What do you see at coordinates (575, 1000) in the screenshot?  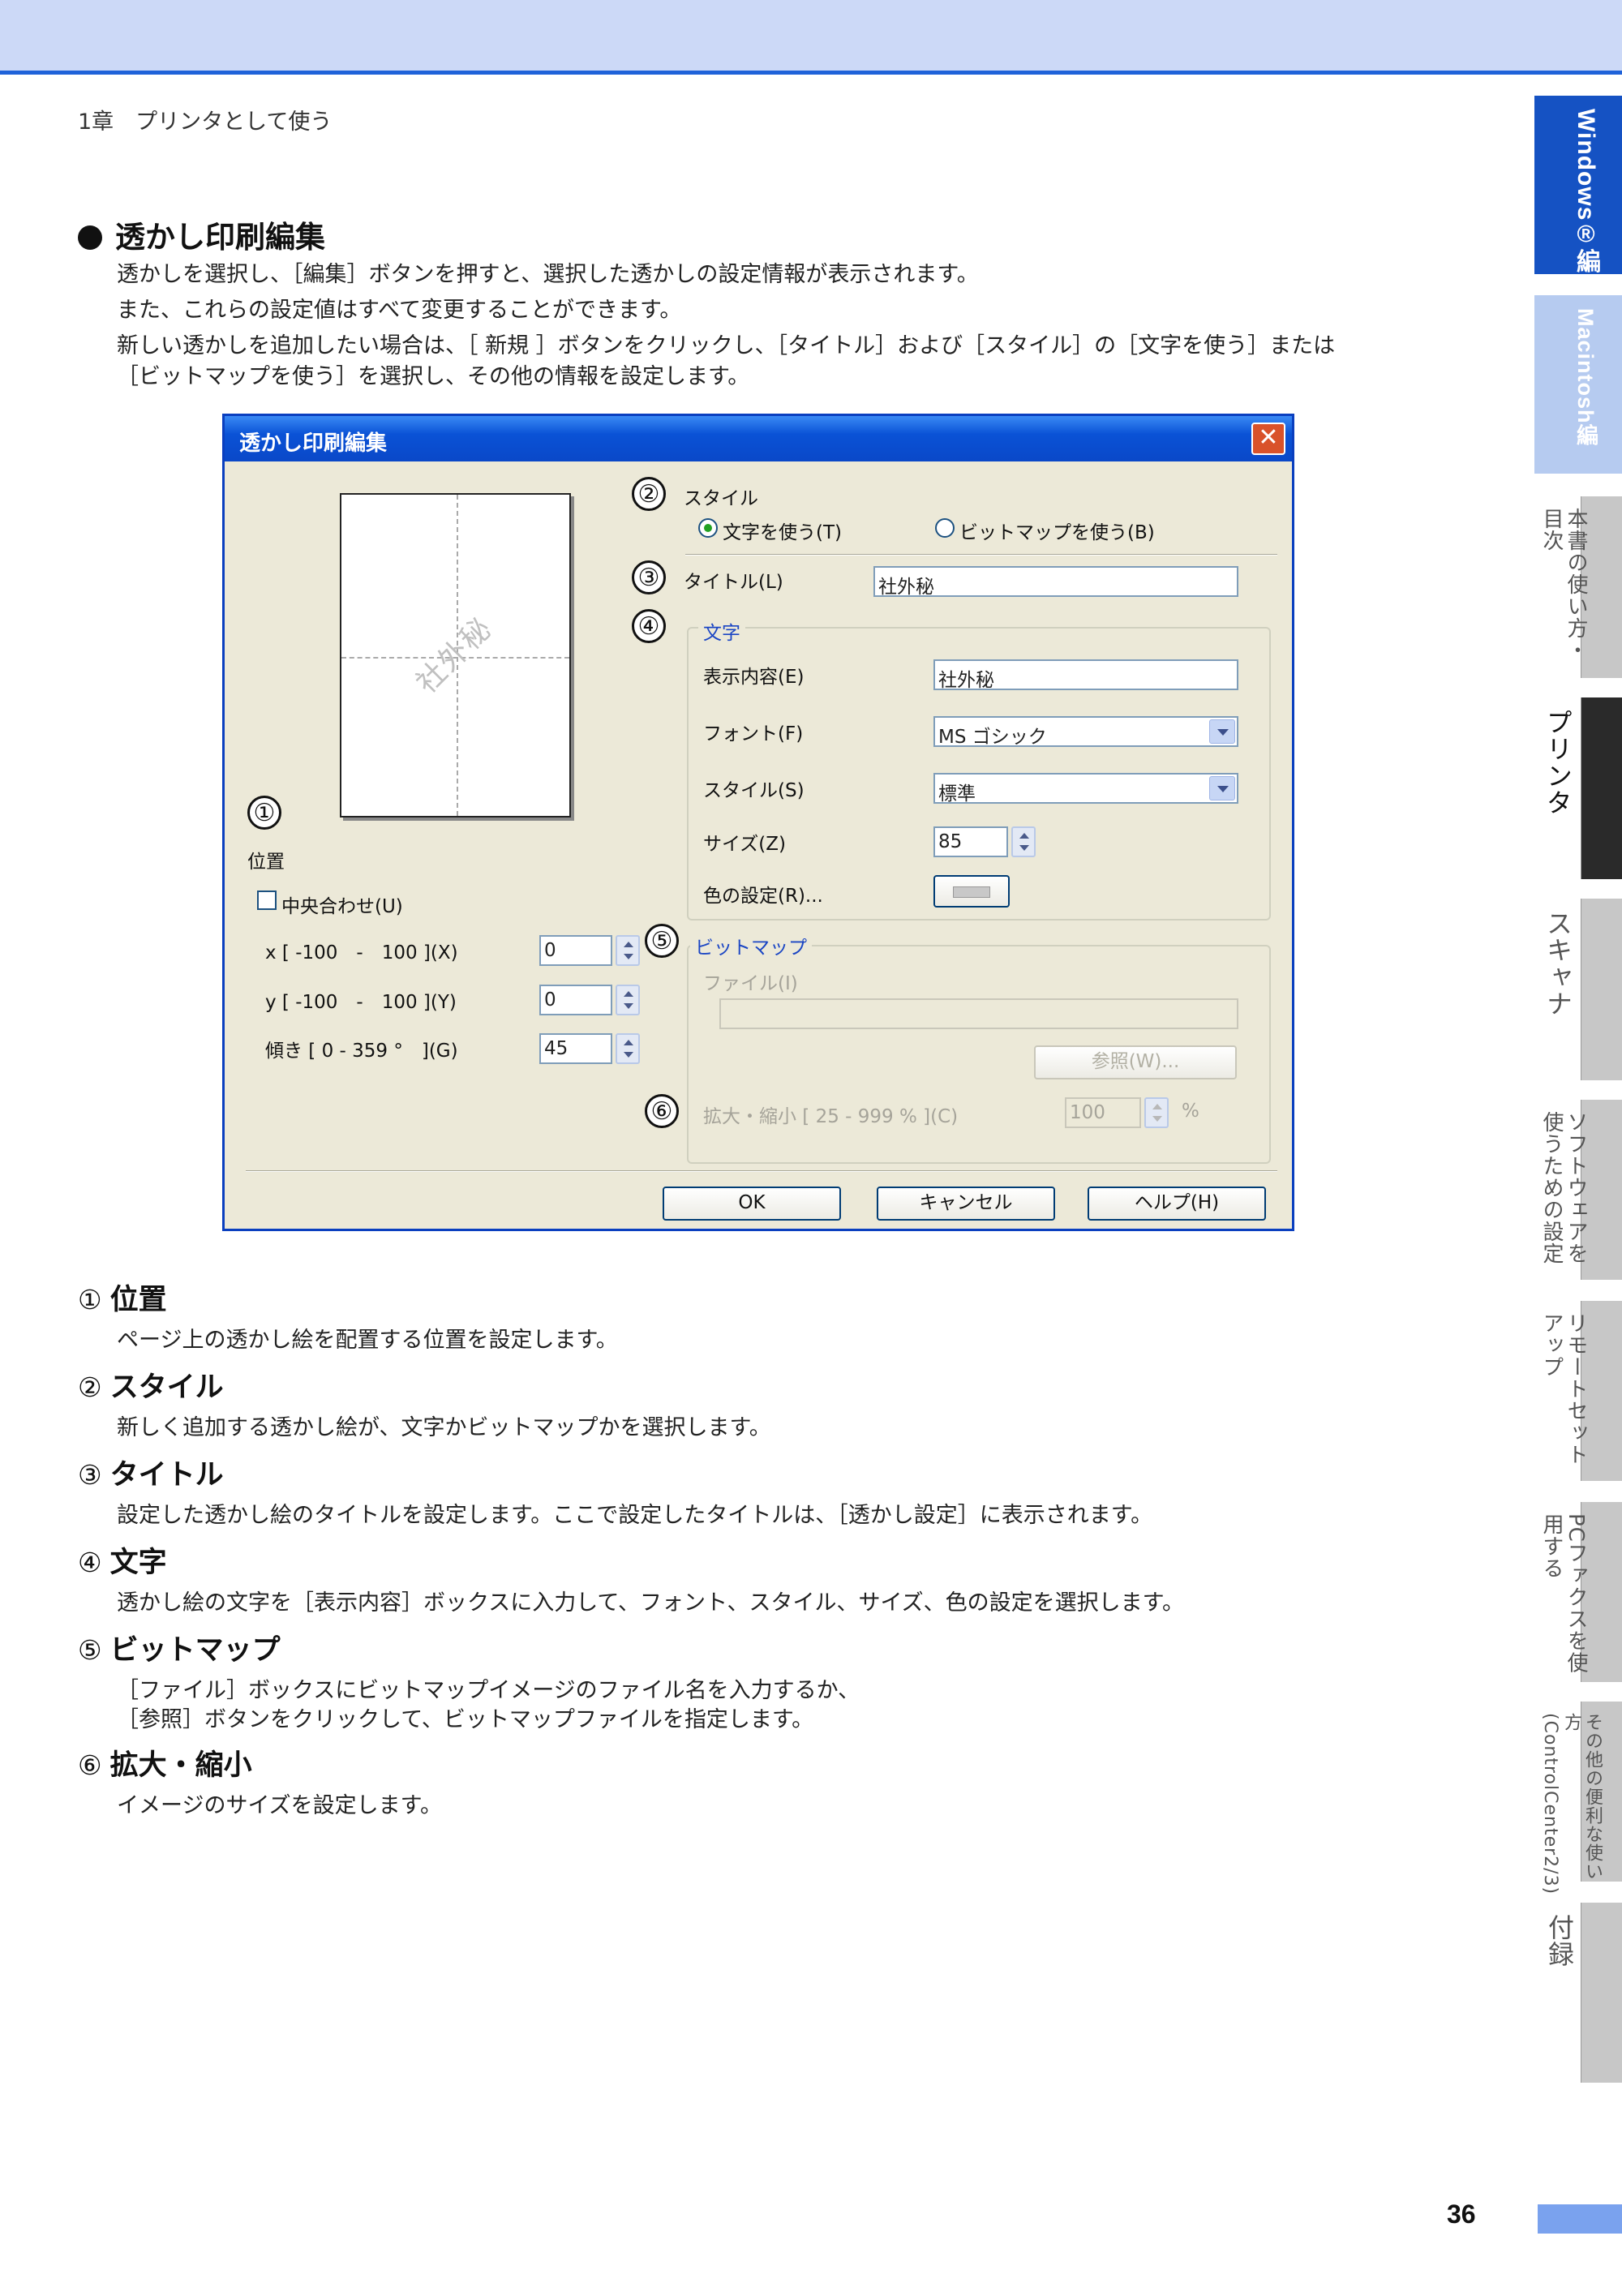 I see `y-input: 0` at bounding box center [575, 1000].